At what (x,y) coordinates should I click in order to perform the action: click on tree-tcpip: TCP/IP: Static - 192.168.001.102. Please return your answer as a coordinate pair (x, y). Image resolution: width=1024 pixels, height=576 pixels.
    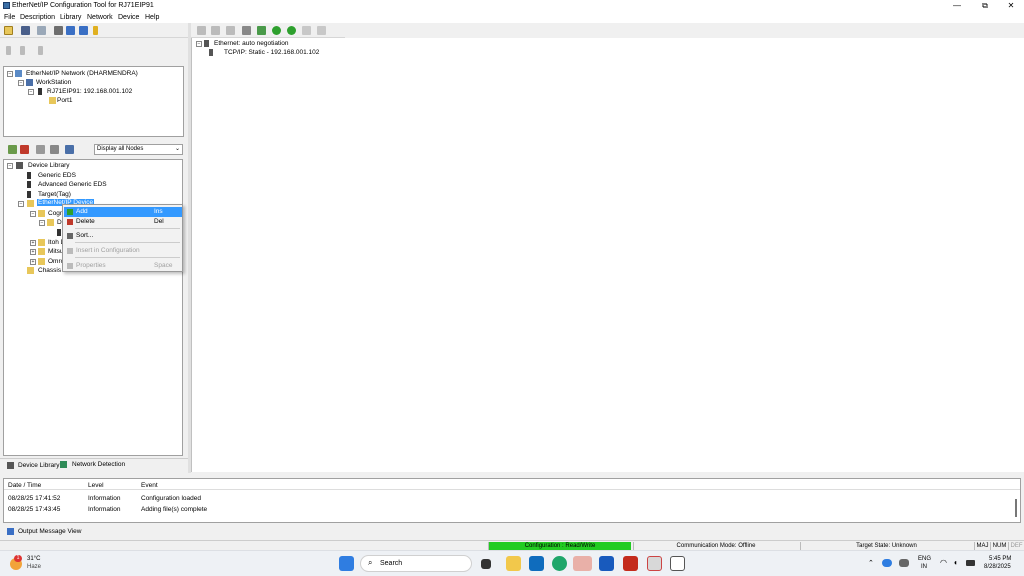
    Looking at the image, I should click on (271, 52).